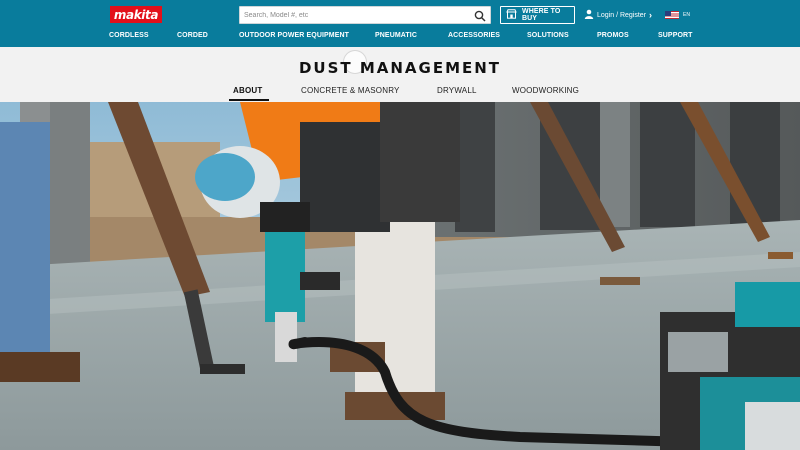  What do you see at coordinates (249, 100) in the screenshot?
I see `active-tab-underline` at bounding box center [249, 100].